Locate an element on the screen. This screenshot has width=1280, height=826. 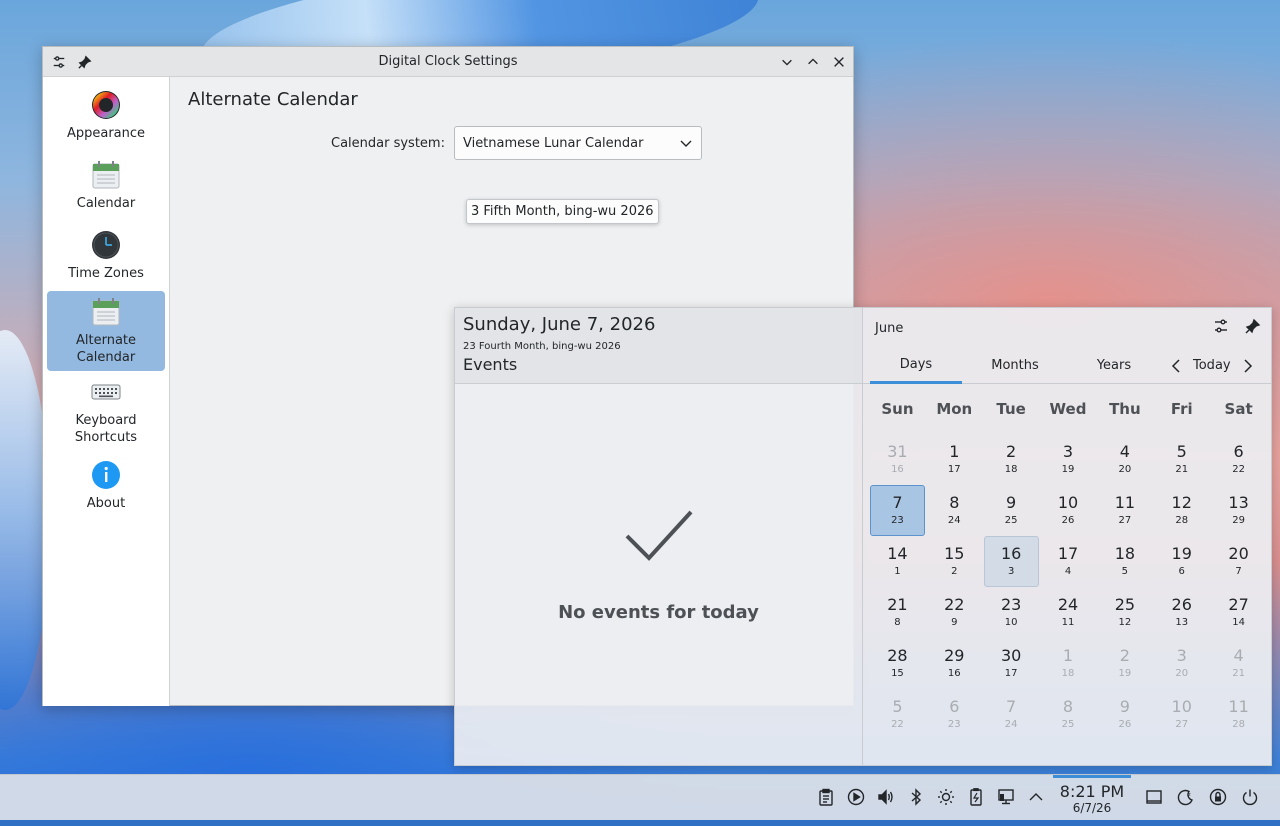
day-cell: 18 5 is located at coordinates (1124, 561).